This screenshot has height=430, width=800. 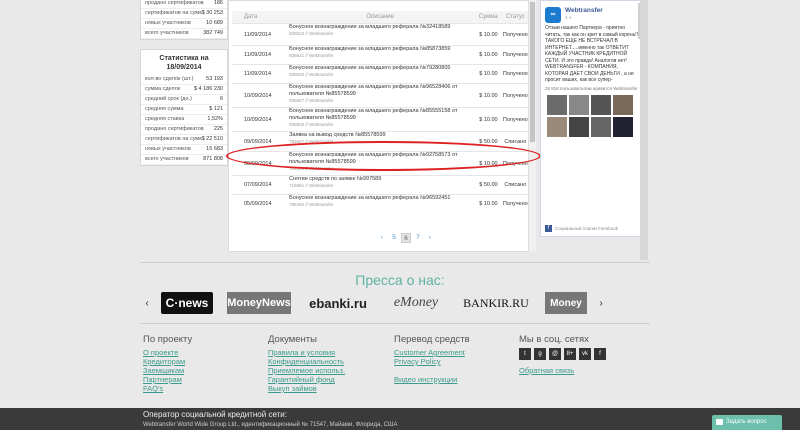 What do you see at coordinates (719, 422) in the screenshot?
I see `chat-icon` at bounding box center [719, 422].